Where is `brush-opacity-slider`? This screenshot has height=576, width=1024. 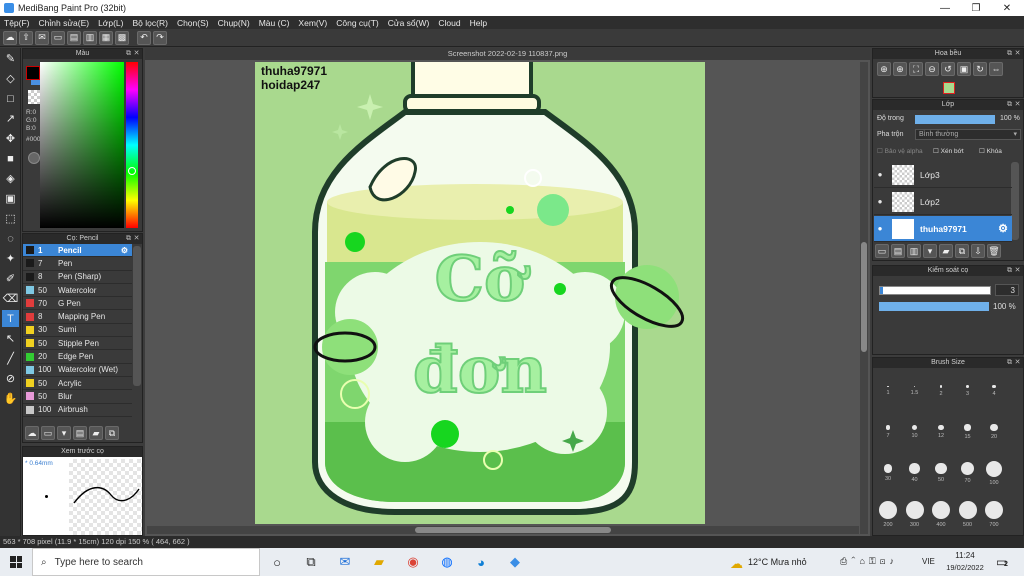 brush-opacity-slider is located at coordinates (934, 306).